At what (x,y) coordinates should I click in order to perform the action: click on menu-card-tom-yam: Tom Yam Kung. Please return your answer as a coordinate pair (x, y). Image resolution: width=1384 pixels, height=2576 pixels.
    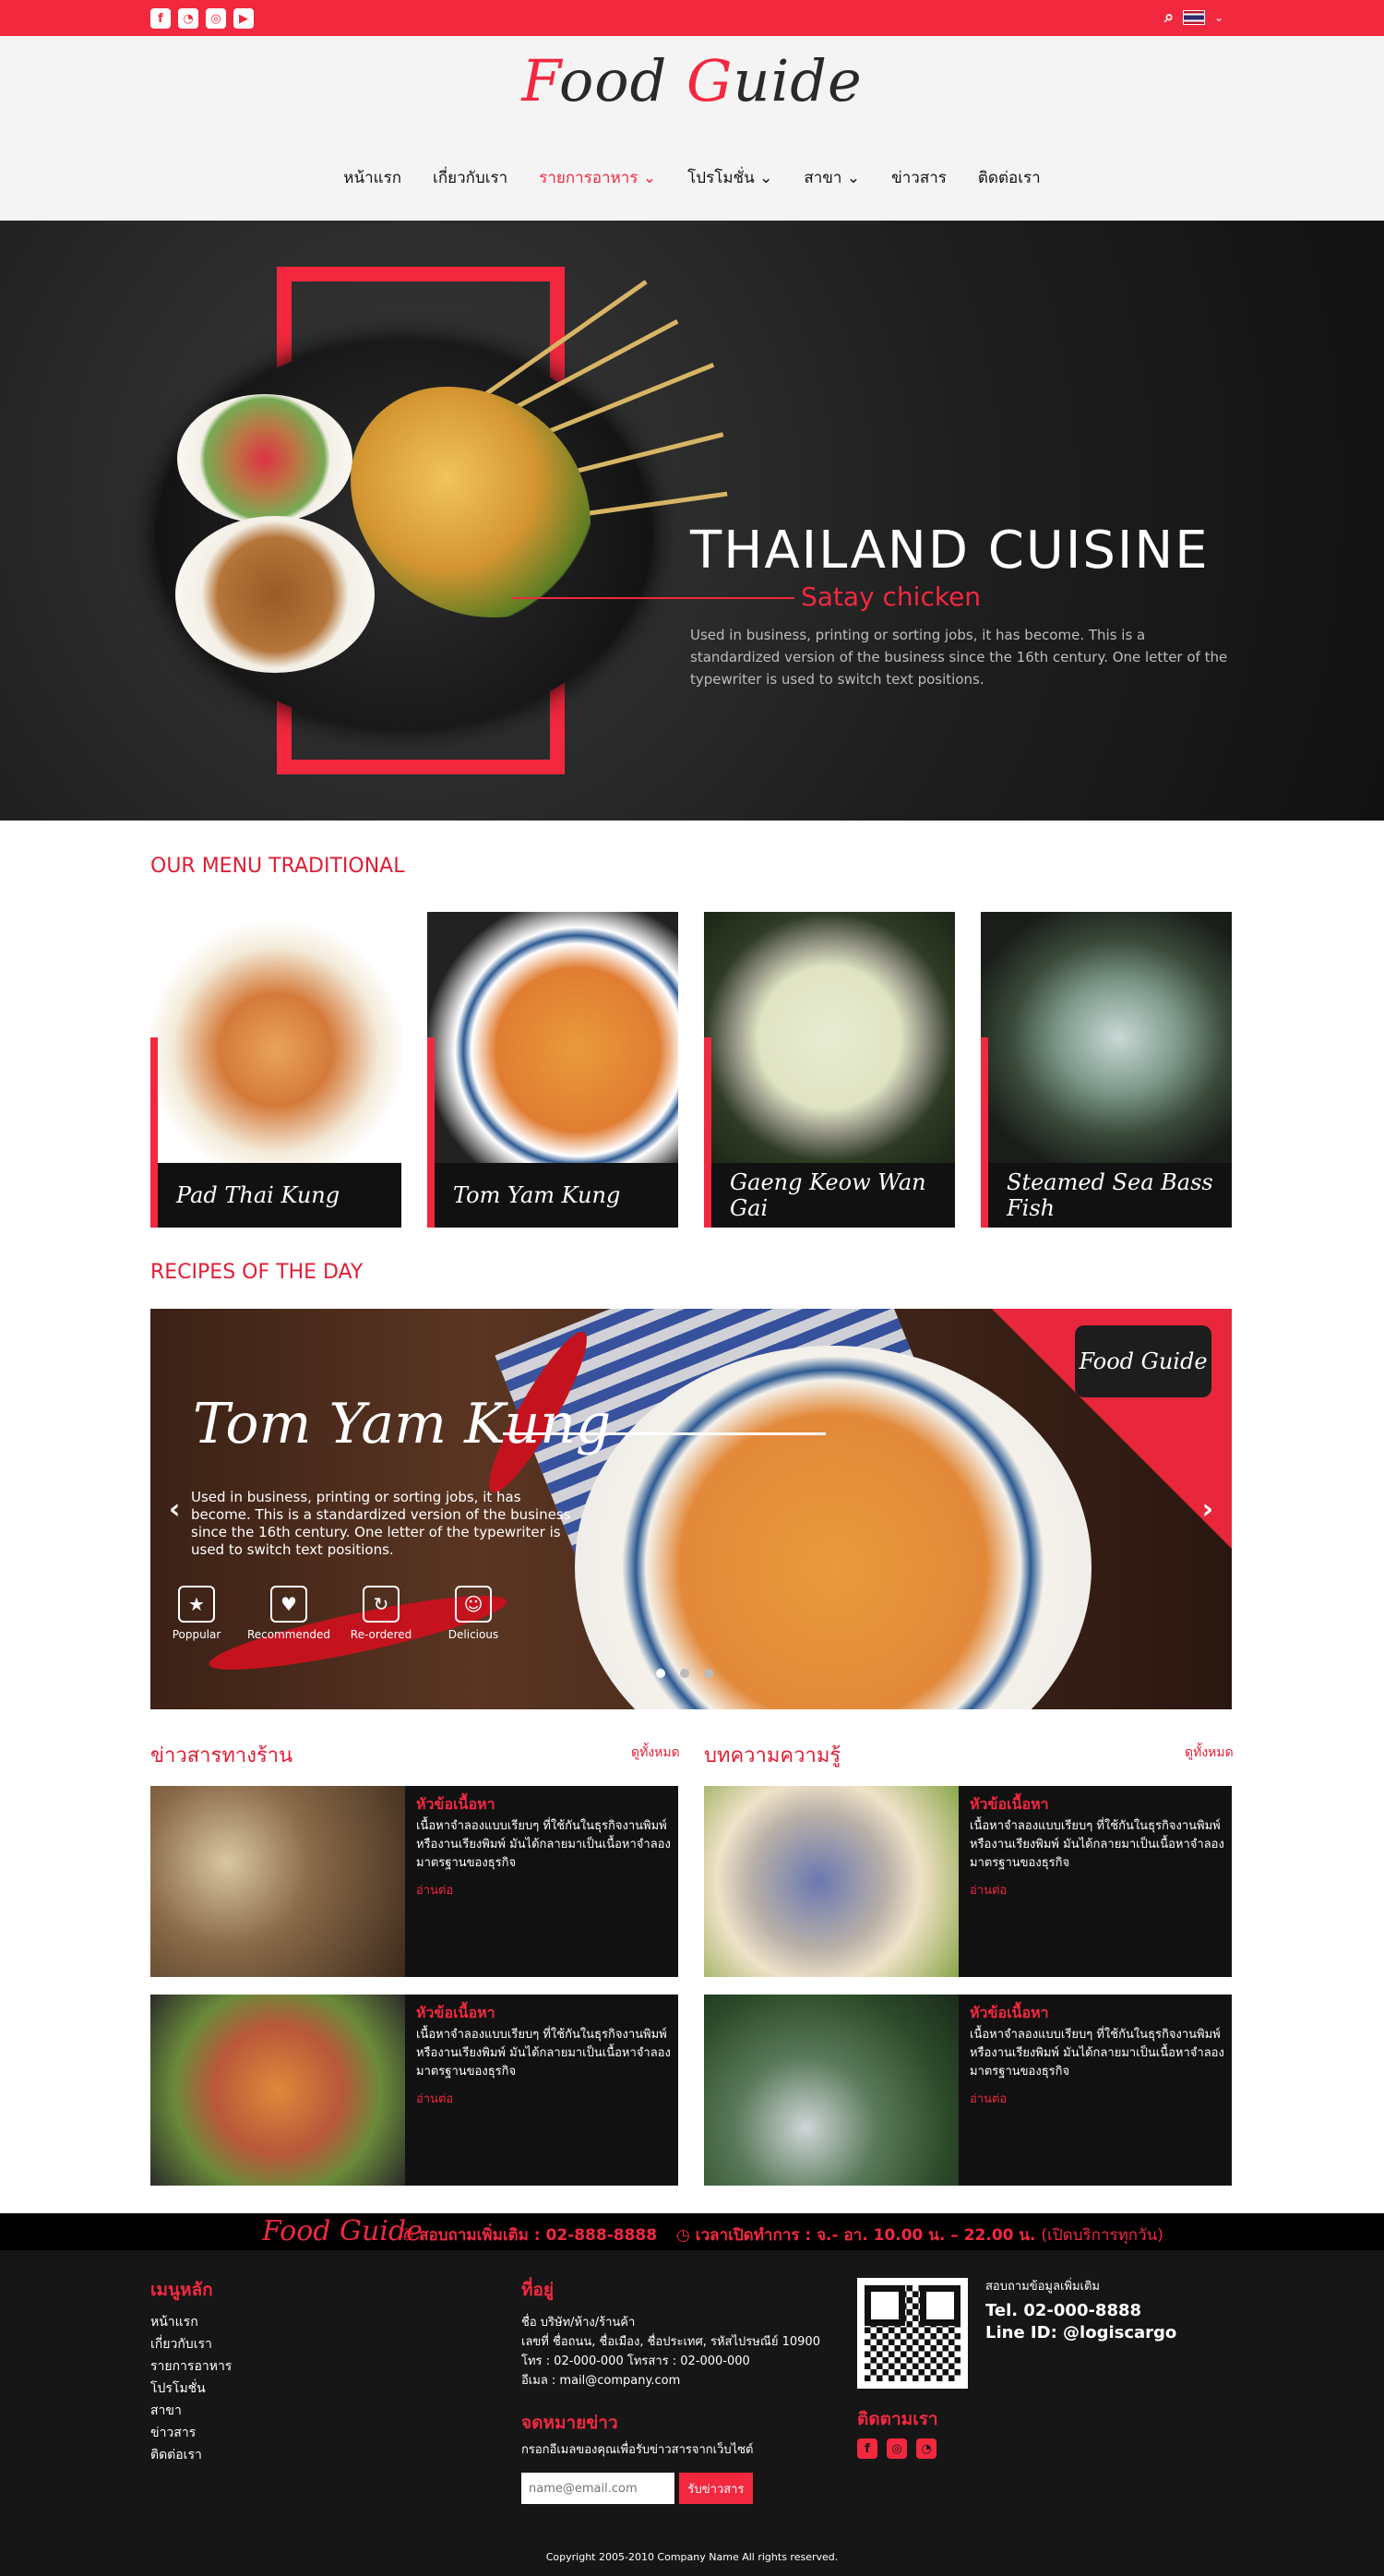
    Looking at the image, I should click on (552, 1070).